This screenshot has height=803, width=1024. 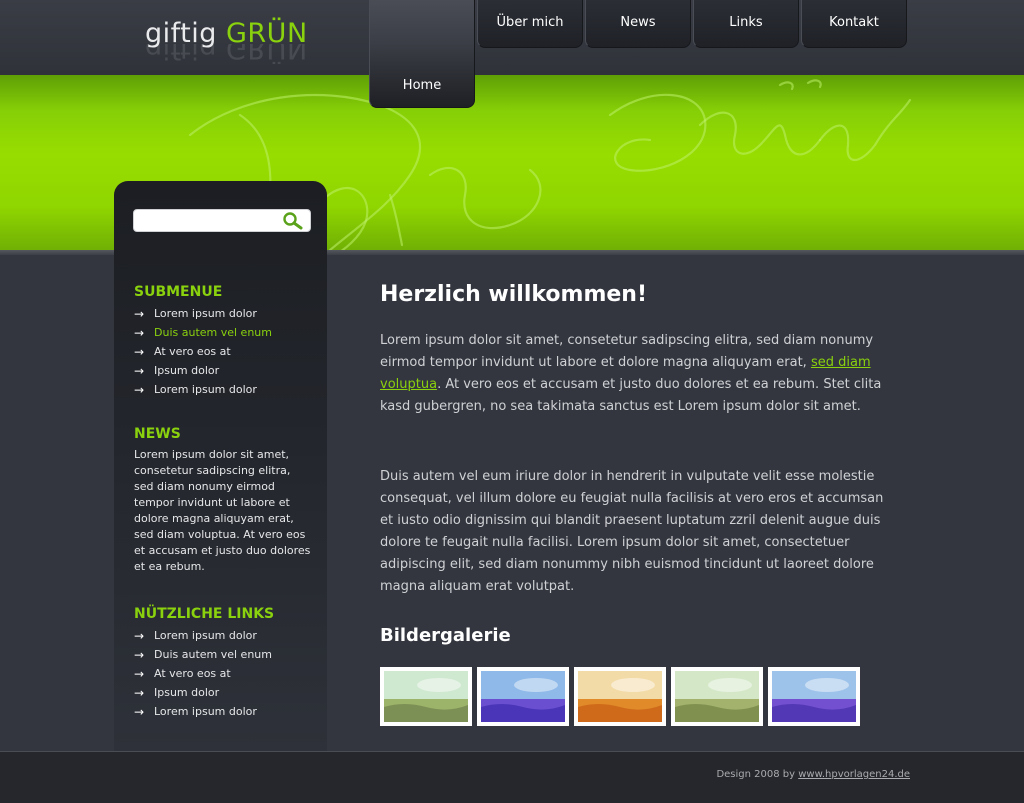 I want to click on link-item: → Duis autem vel enum, so click(x=203, y=654).